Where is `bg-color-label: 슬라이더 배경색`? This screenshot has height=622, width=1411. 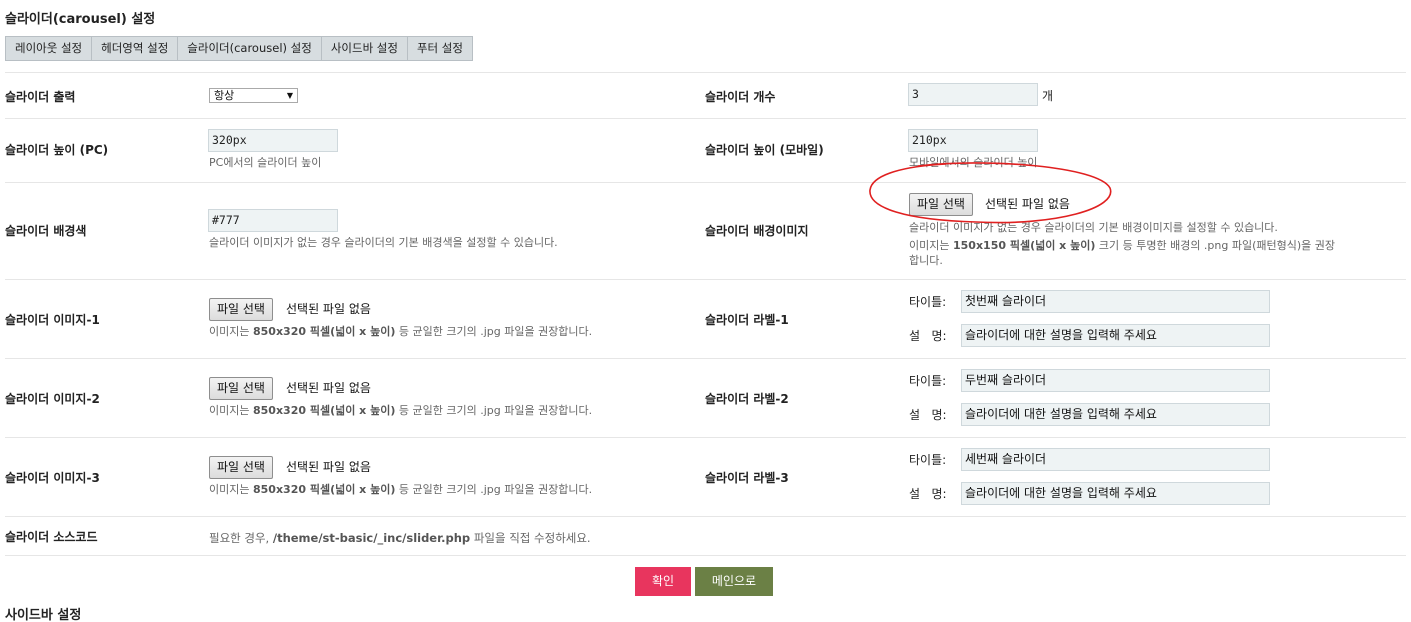
bg-color-label: 슬라이더 배경색 is located at coordinates (46, 231).